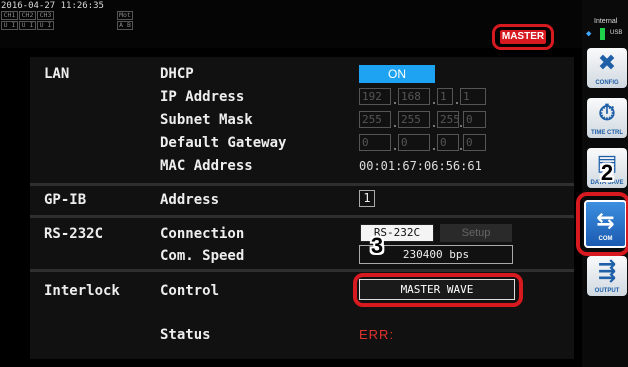  What do you see at coordinates (607, 83) in the screenshot?
I see `config-label: CONFIG` at bounding box center [607, 83].